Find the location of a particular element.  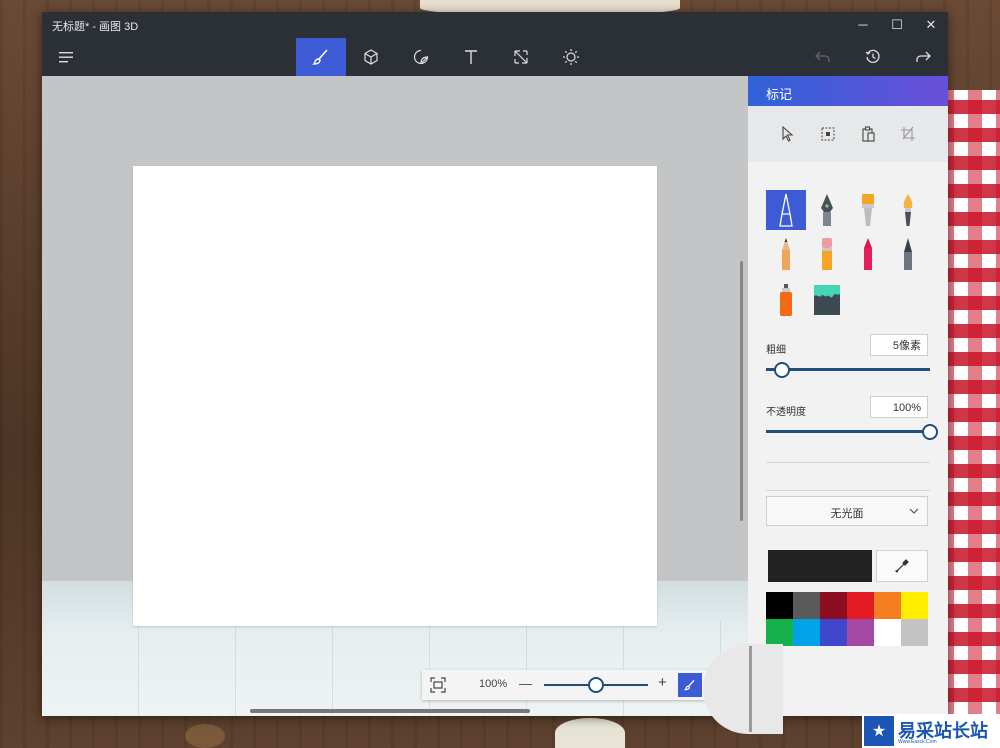

fit-to-screen-button is located at coordinates (438, 687).